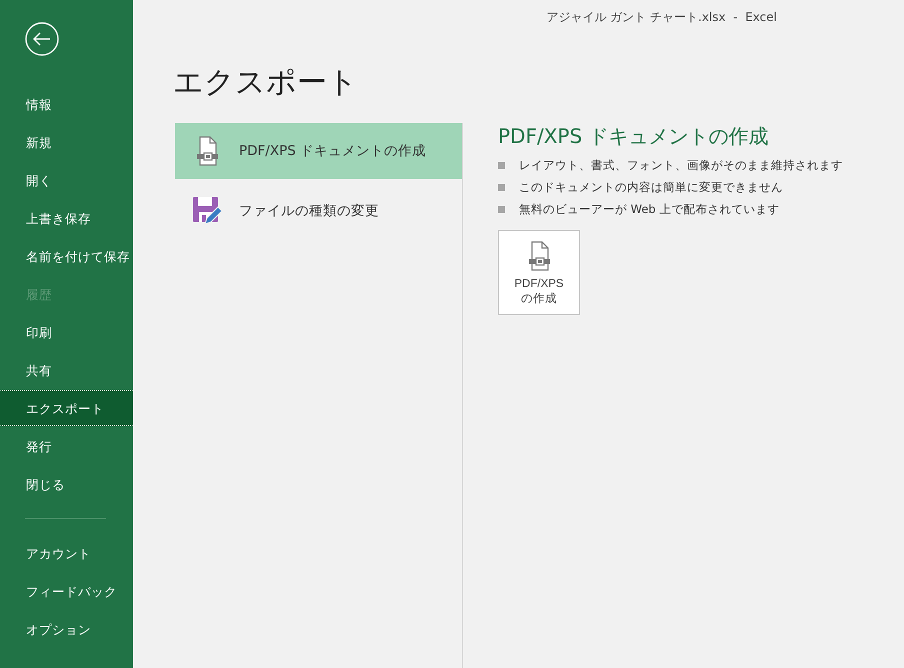 The image size is (904, 668). What do you see at coordinates (318, 211) in the screenshot?
I see `export-option: ファイルの種類の変更` at bounding box center [318, 211].